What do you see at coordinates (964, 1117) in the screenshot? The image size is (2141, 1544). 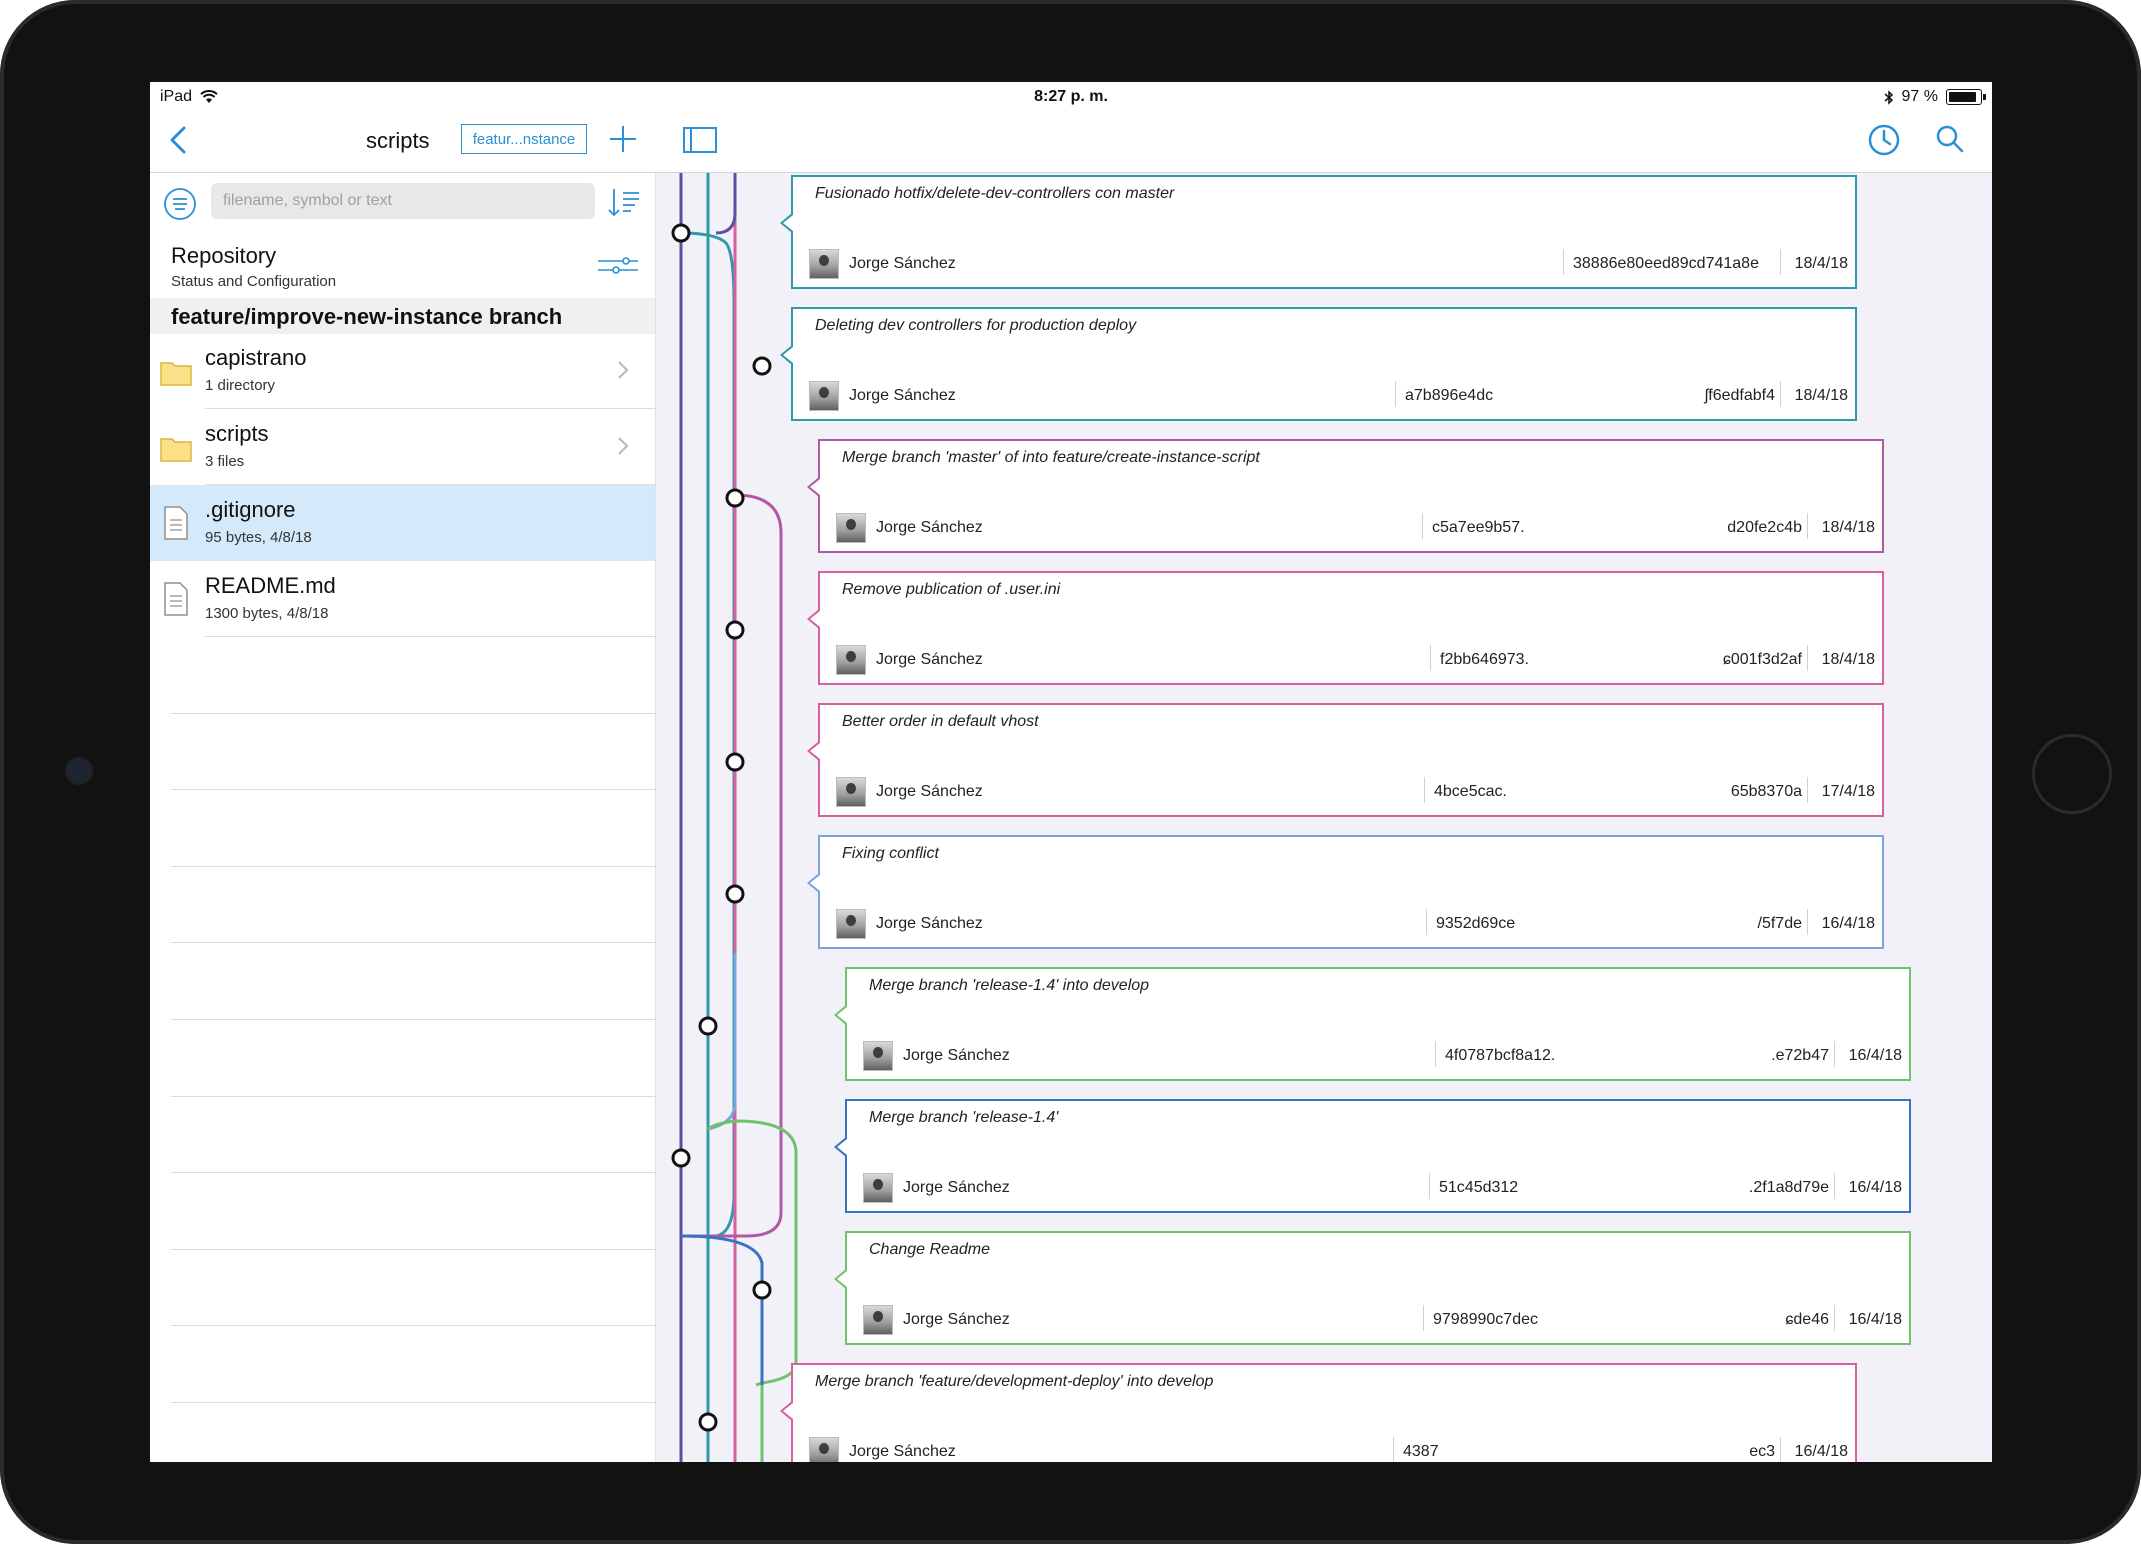 I see `commit-message: Merge branch 'release-1.4'` at bounding box center [964, 1117].